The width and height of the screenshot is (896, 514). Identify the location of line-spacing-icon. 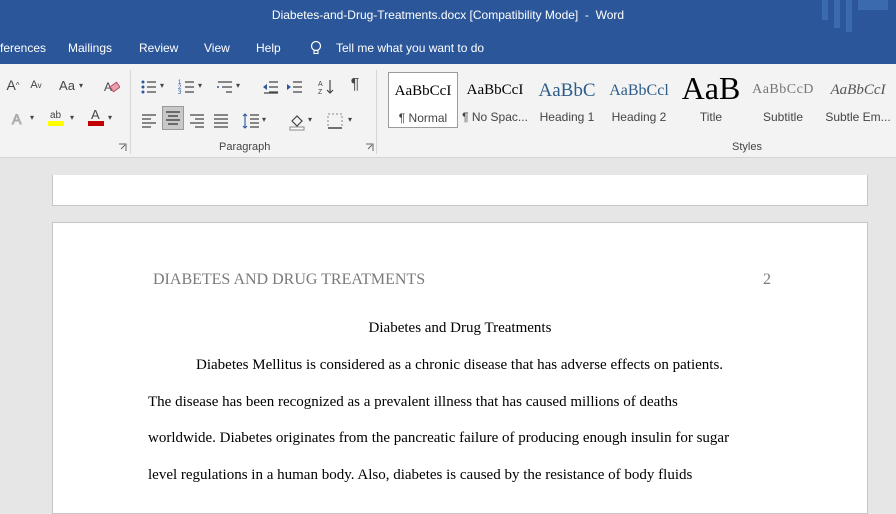
(251, 121).